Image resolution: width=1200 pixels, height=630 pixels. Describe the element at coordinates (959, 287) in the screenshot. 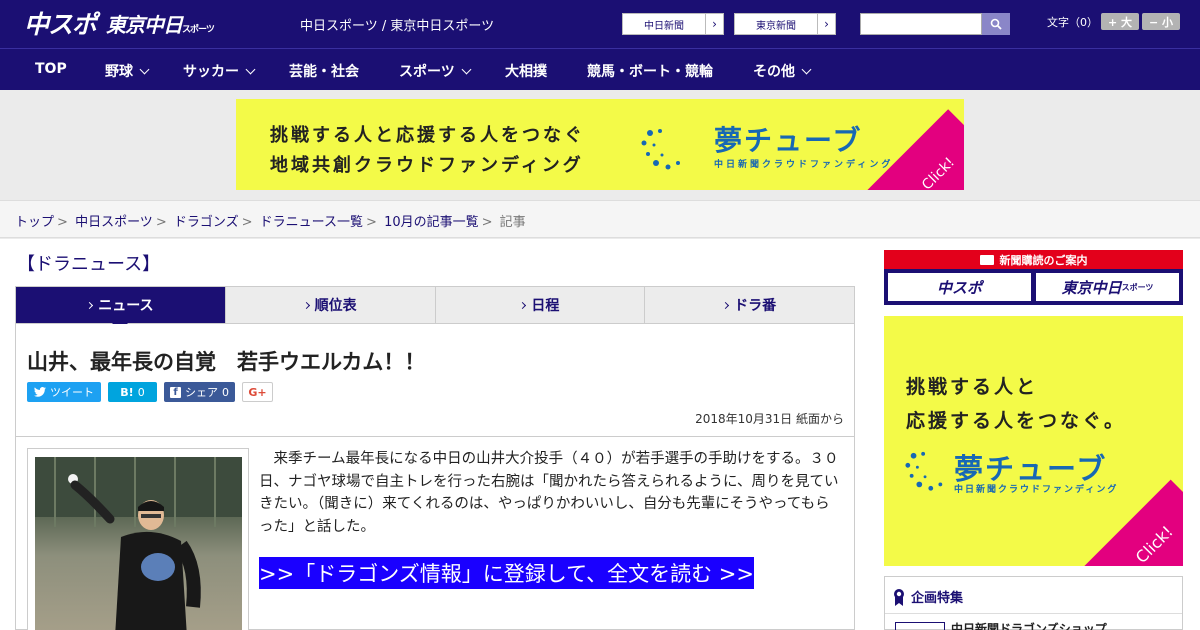

I see `subscribe-chuspo-button: 中スポ` at that location.